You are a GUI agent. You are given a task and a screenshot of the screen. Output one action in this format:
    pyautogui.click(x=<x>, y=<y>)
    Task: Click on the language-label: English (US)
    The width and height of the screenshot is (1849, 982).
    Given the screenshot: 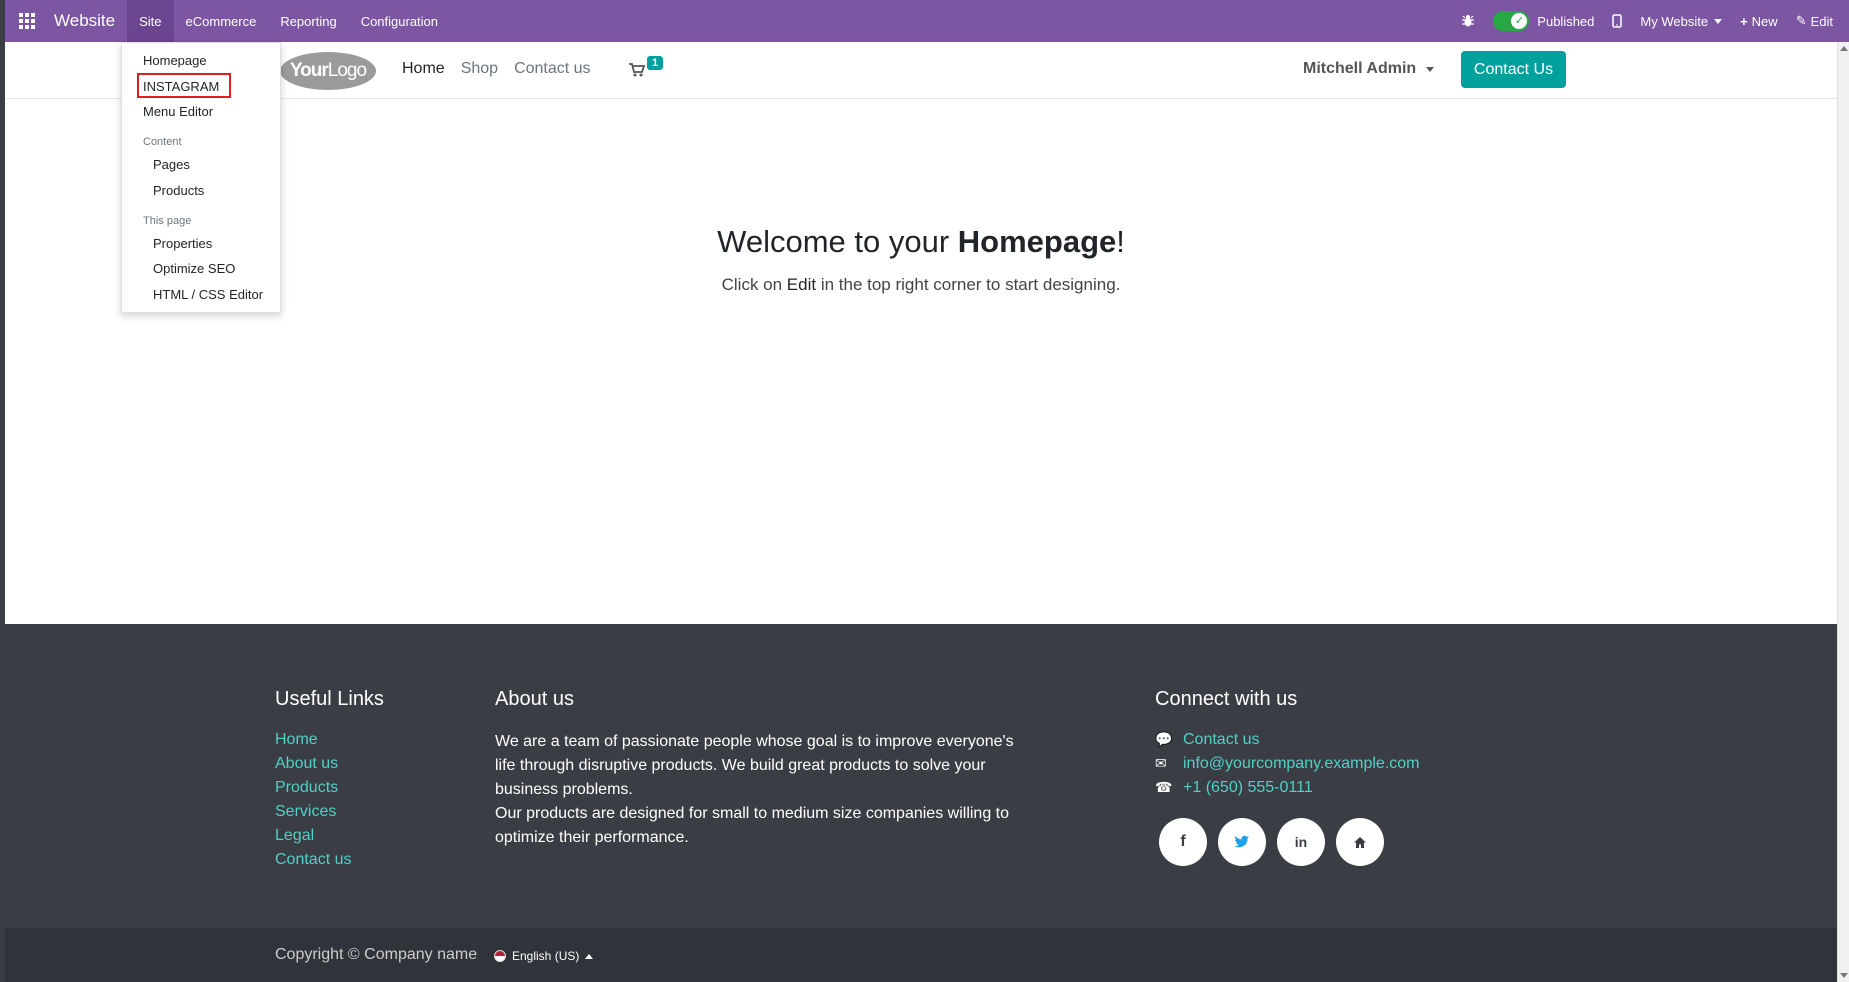 What is the action you would take?
    pyautogui.click(x=546, y=956)
    